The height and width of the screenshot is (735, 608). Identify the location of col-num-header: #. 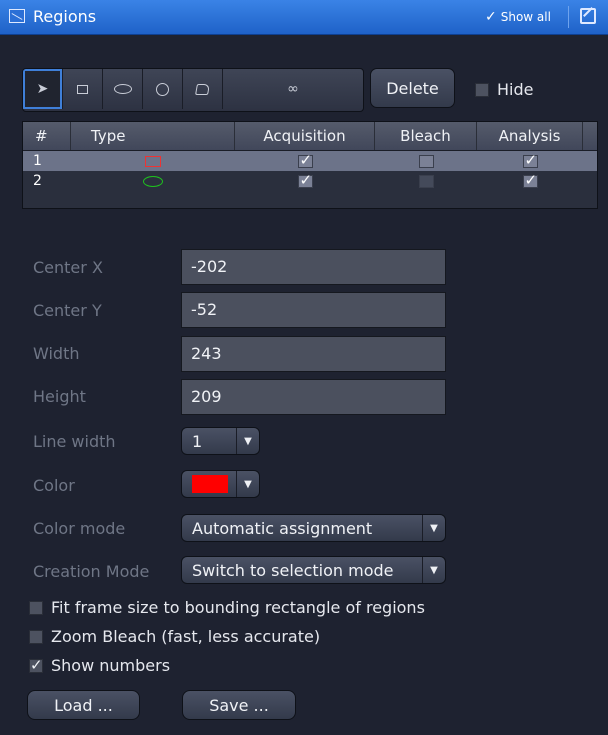
(47, 136).